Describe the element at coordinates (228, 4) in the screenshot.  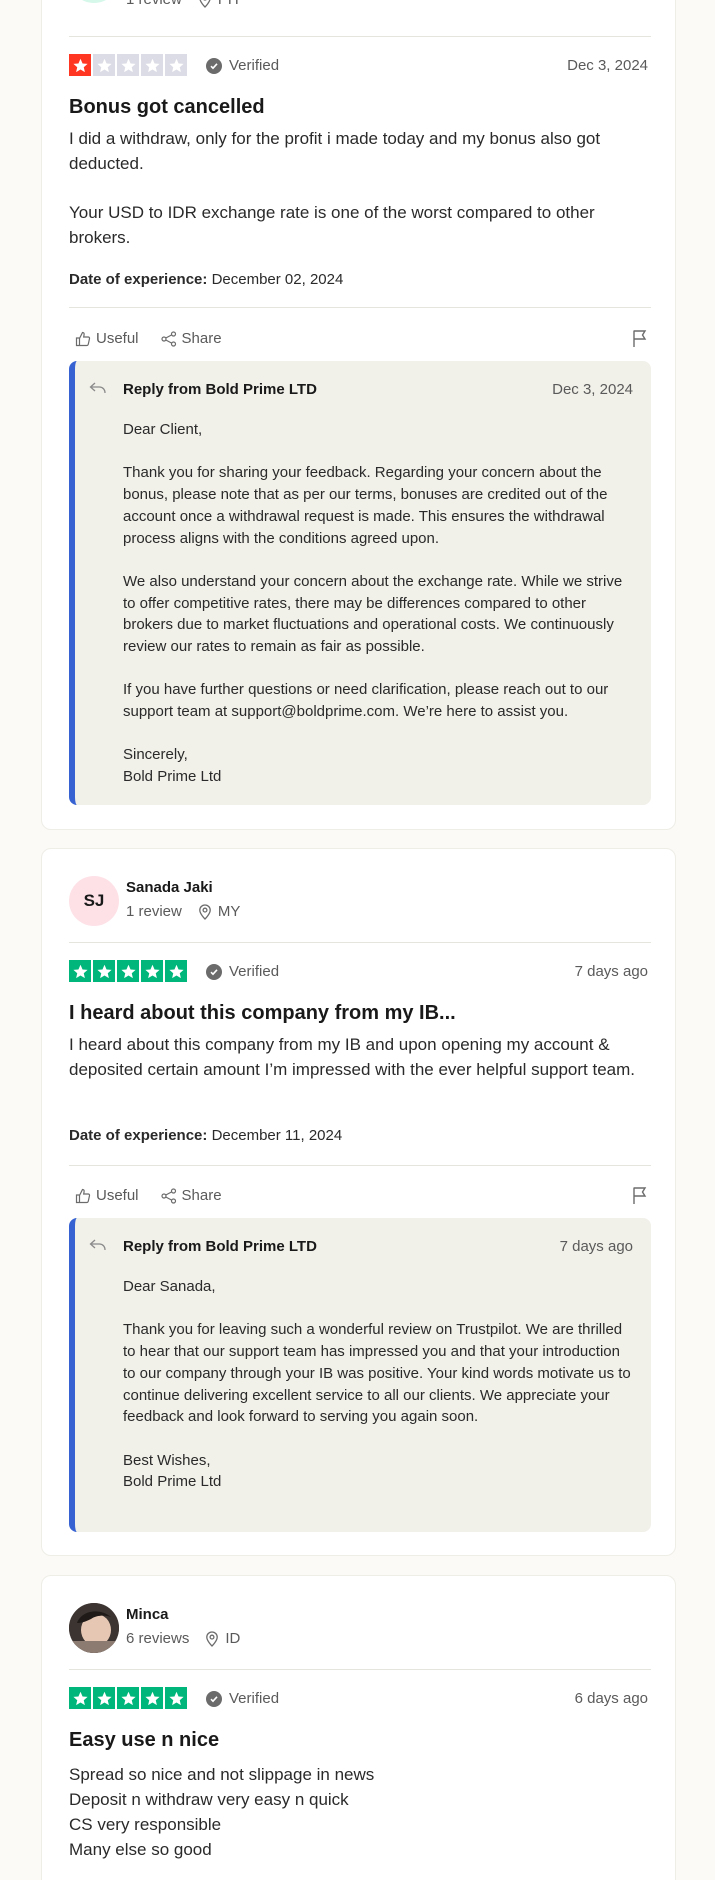
I see `reviewer-country: PH` at that location.